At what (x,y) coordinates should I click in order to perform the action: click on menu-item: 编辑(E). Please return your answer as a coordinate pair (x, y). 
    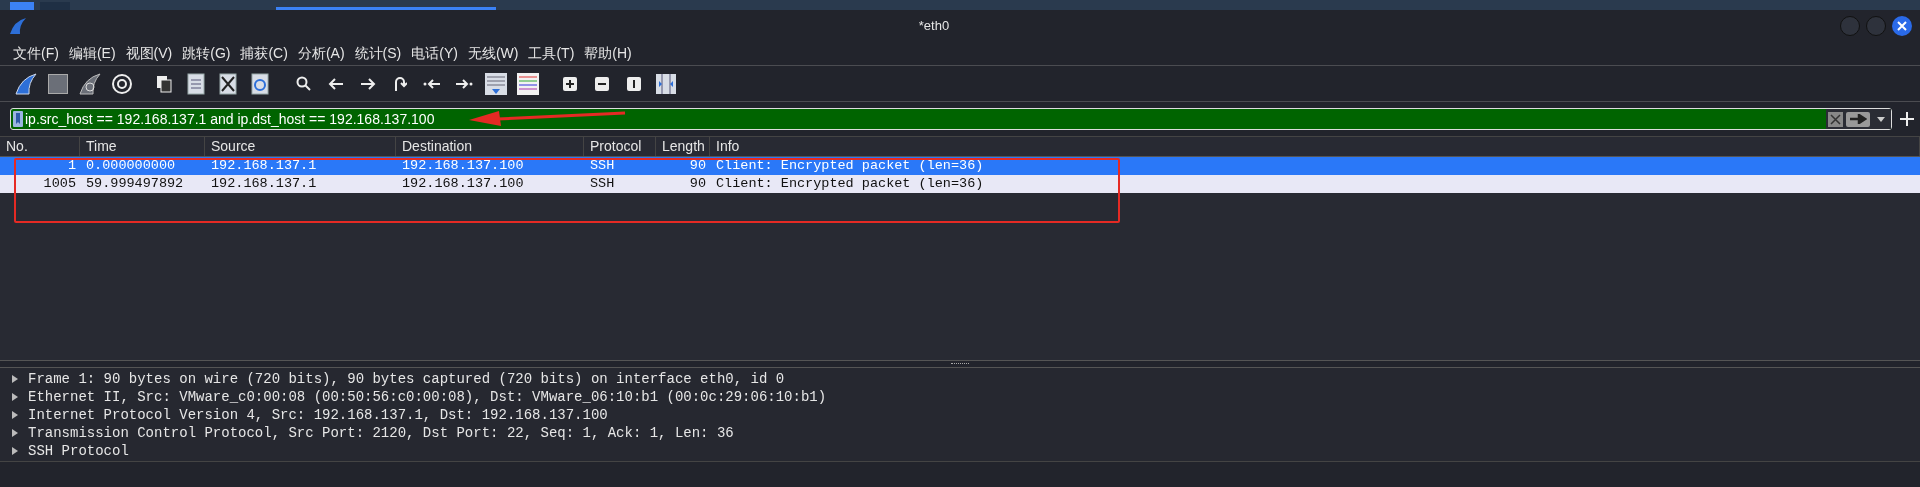
    Looking at the image, I should click on (92, 53).